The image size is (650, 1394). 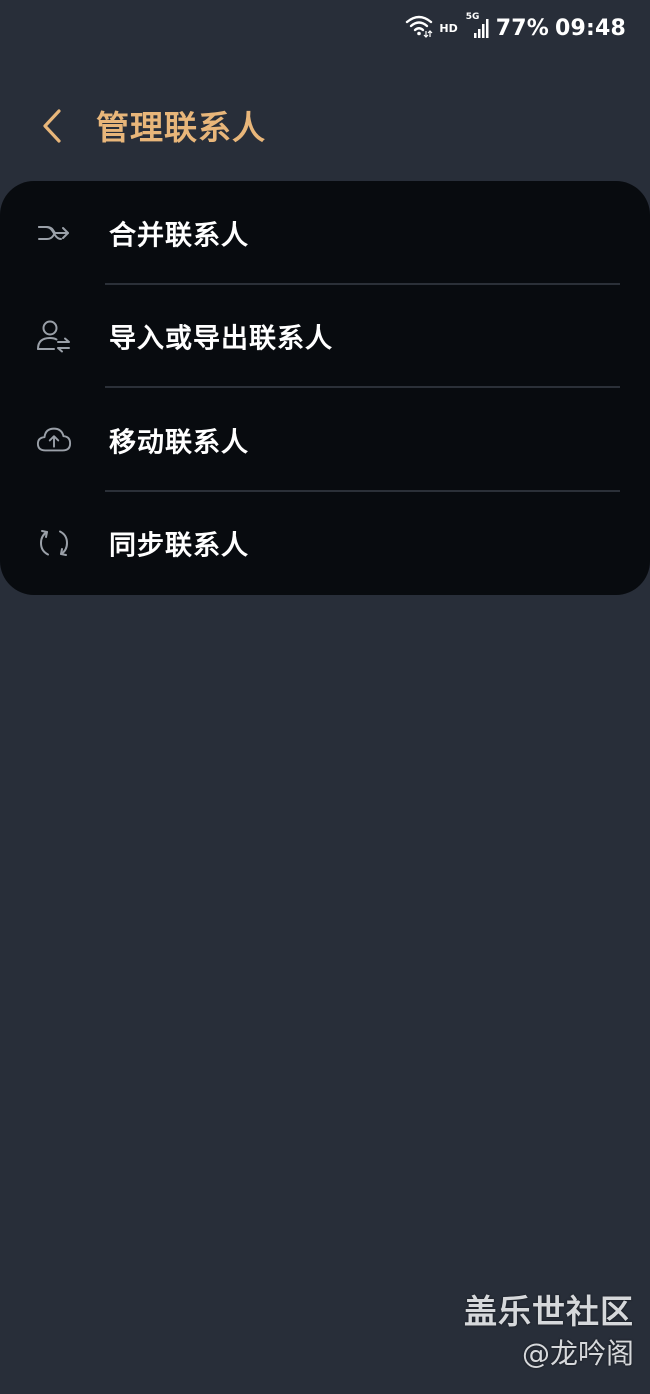 What do you see at coordinates (448, 28) in the screenshot?
I see `hd-badge: HD` at bounding box center [448, 28].